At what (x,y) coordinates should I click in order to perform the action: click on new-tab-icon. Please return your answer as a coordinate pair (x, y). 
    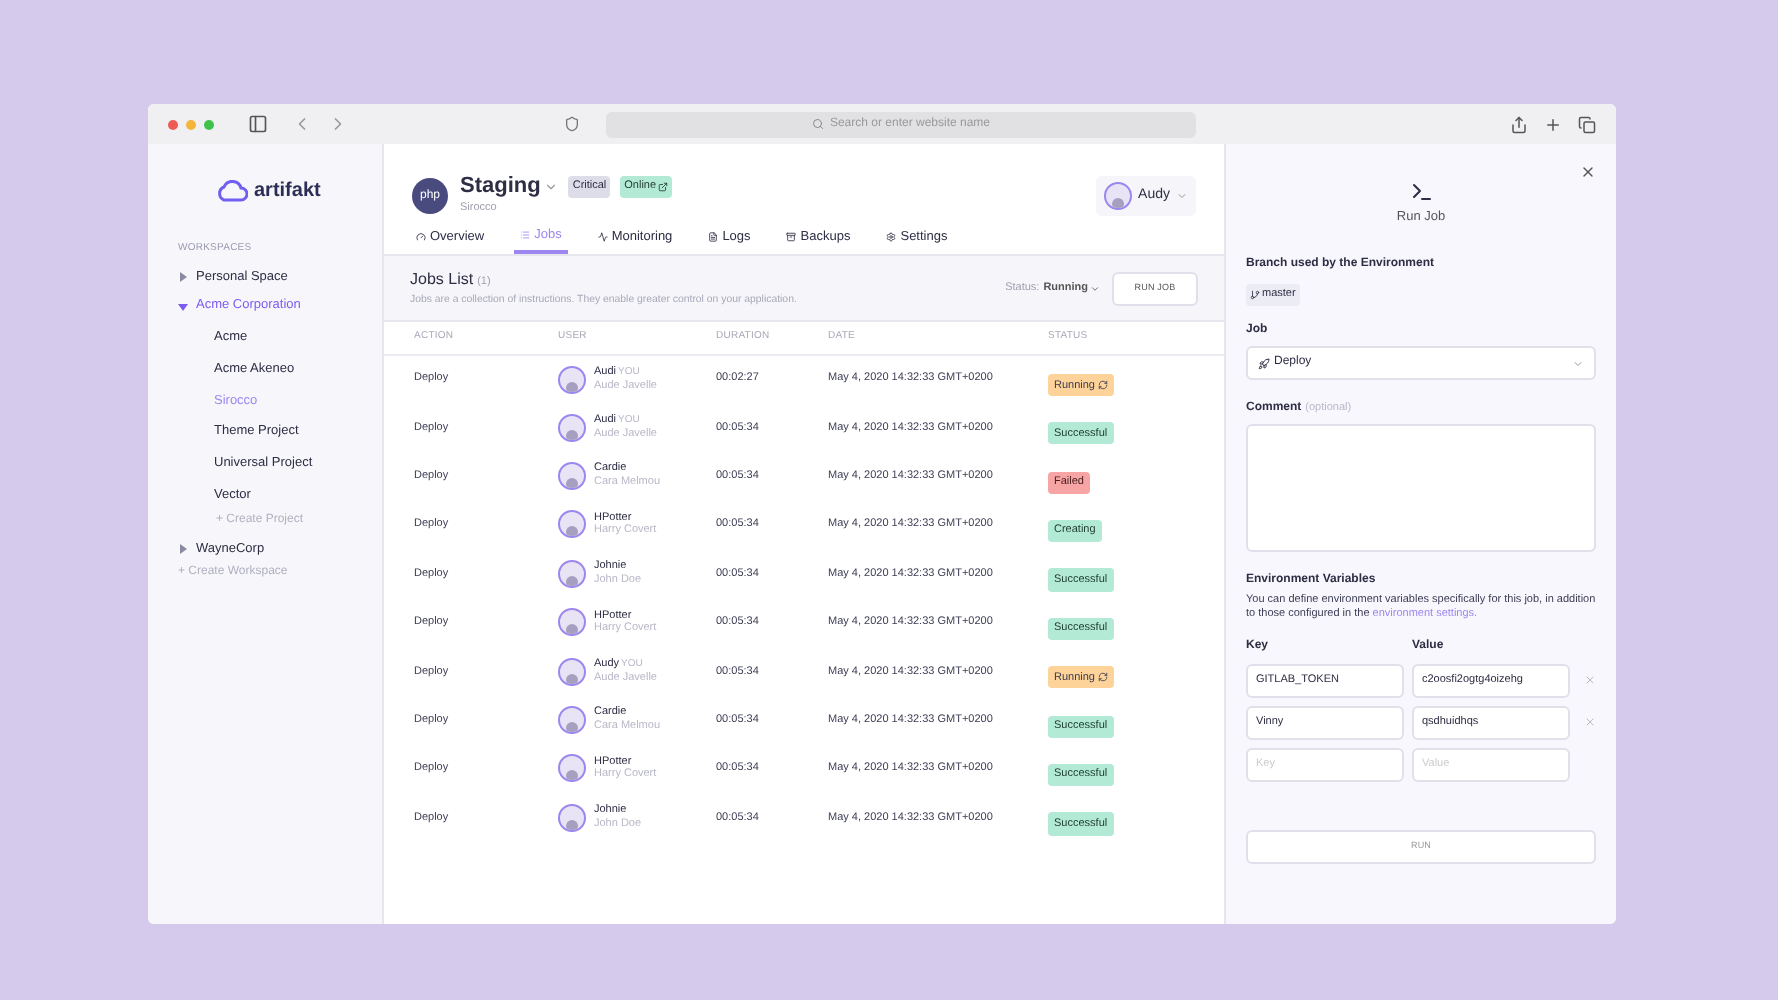
    Looking at the image, I should click on (1553, 124).